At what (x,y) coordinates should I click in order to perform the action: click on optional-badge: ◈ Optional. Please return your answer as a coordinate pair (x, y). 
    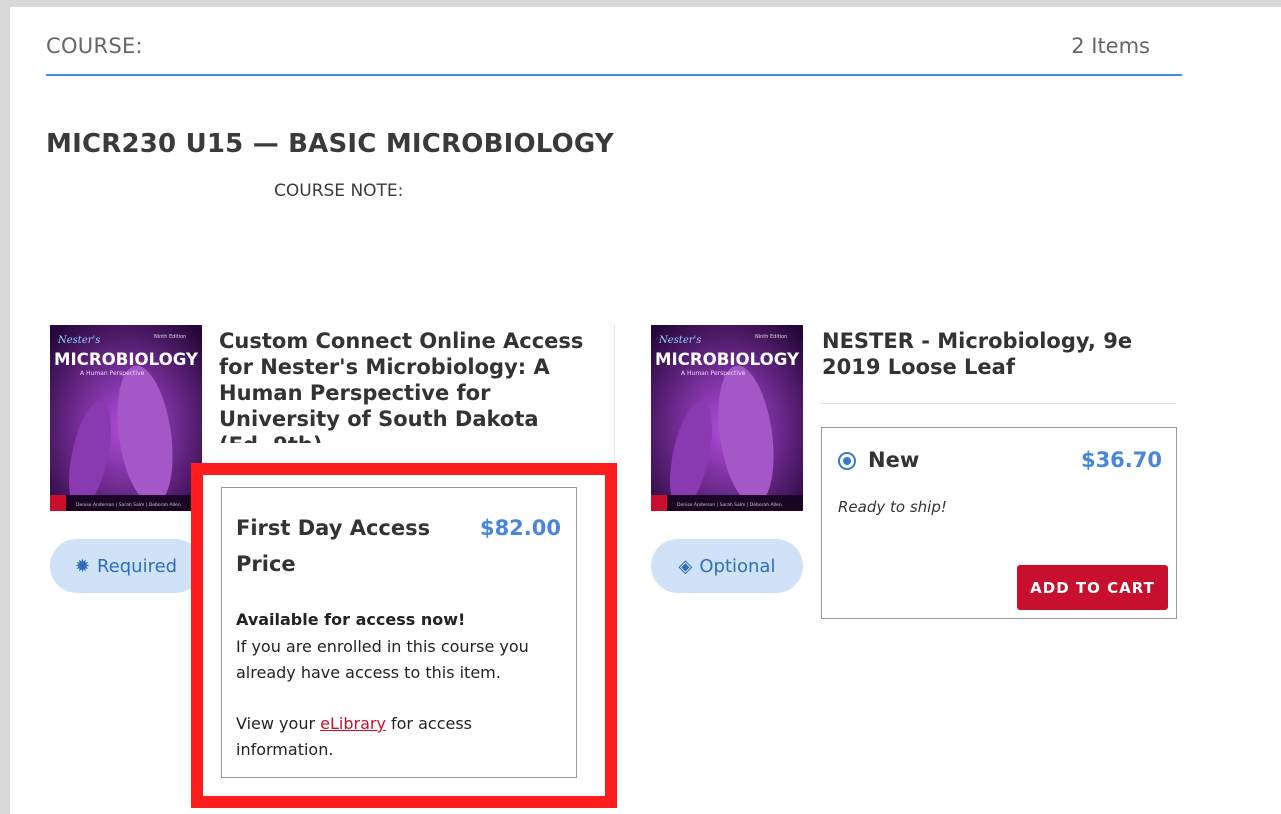
    Looking at the image, I should click on (727, 566).